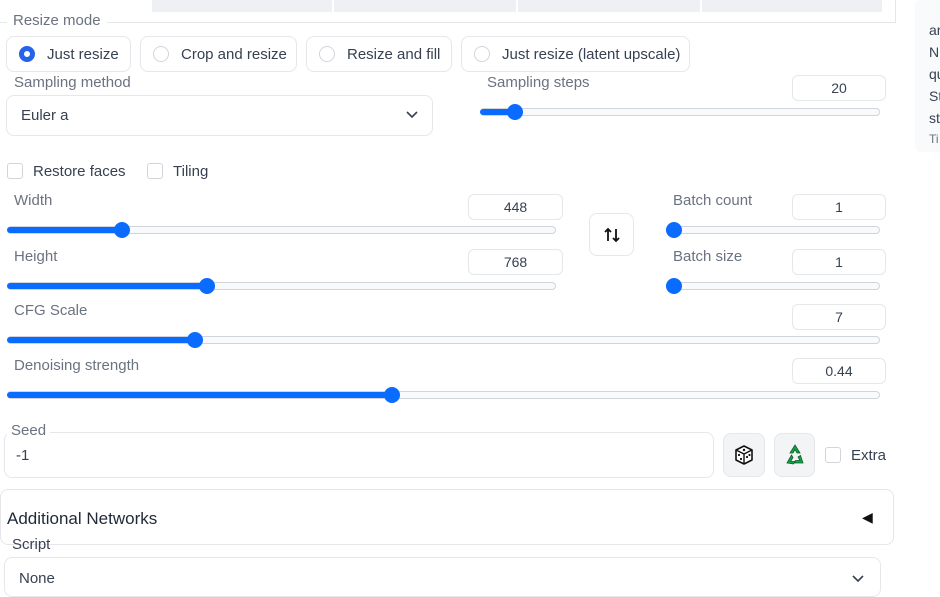 The image size is (940, 597). Describe the element at coordinates (394, 54) in the screenshot. I see `radio-label: Resize and fill` at that location.